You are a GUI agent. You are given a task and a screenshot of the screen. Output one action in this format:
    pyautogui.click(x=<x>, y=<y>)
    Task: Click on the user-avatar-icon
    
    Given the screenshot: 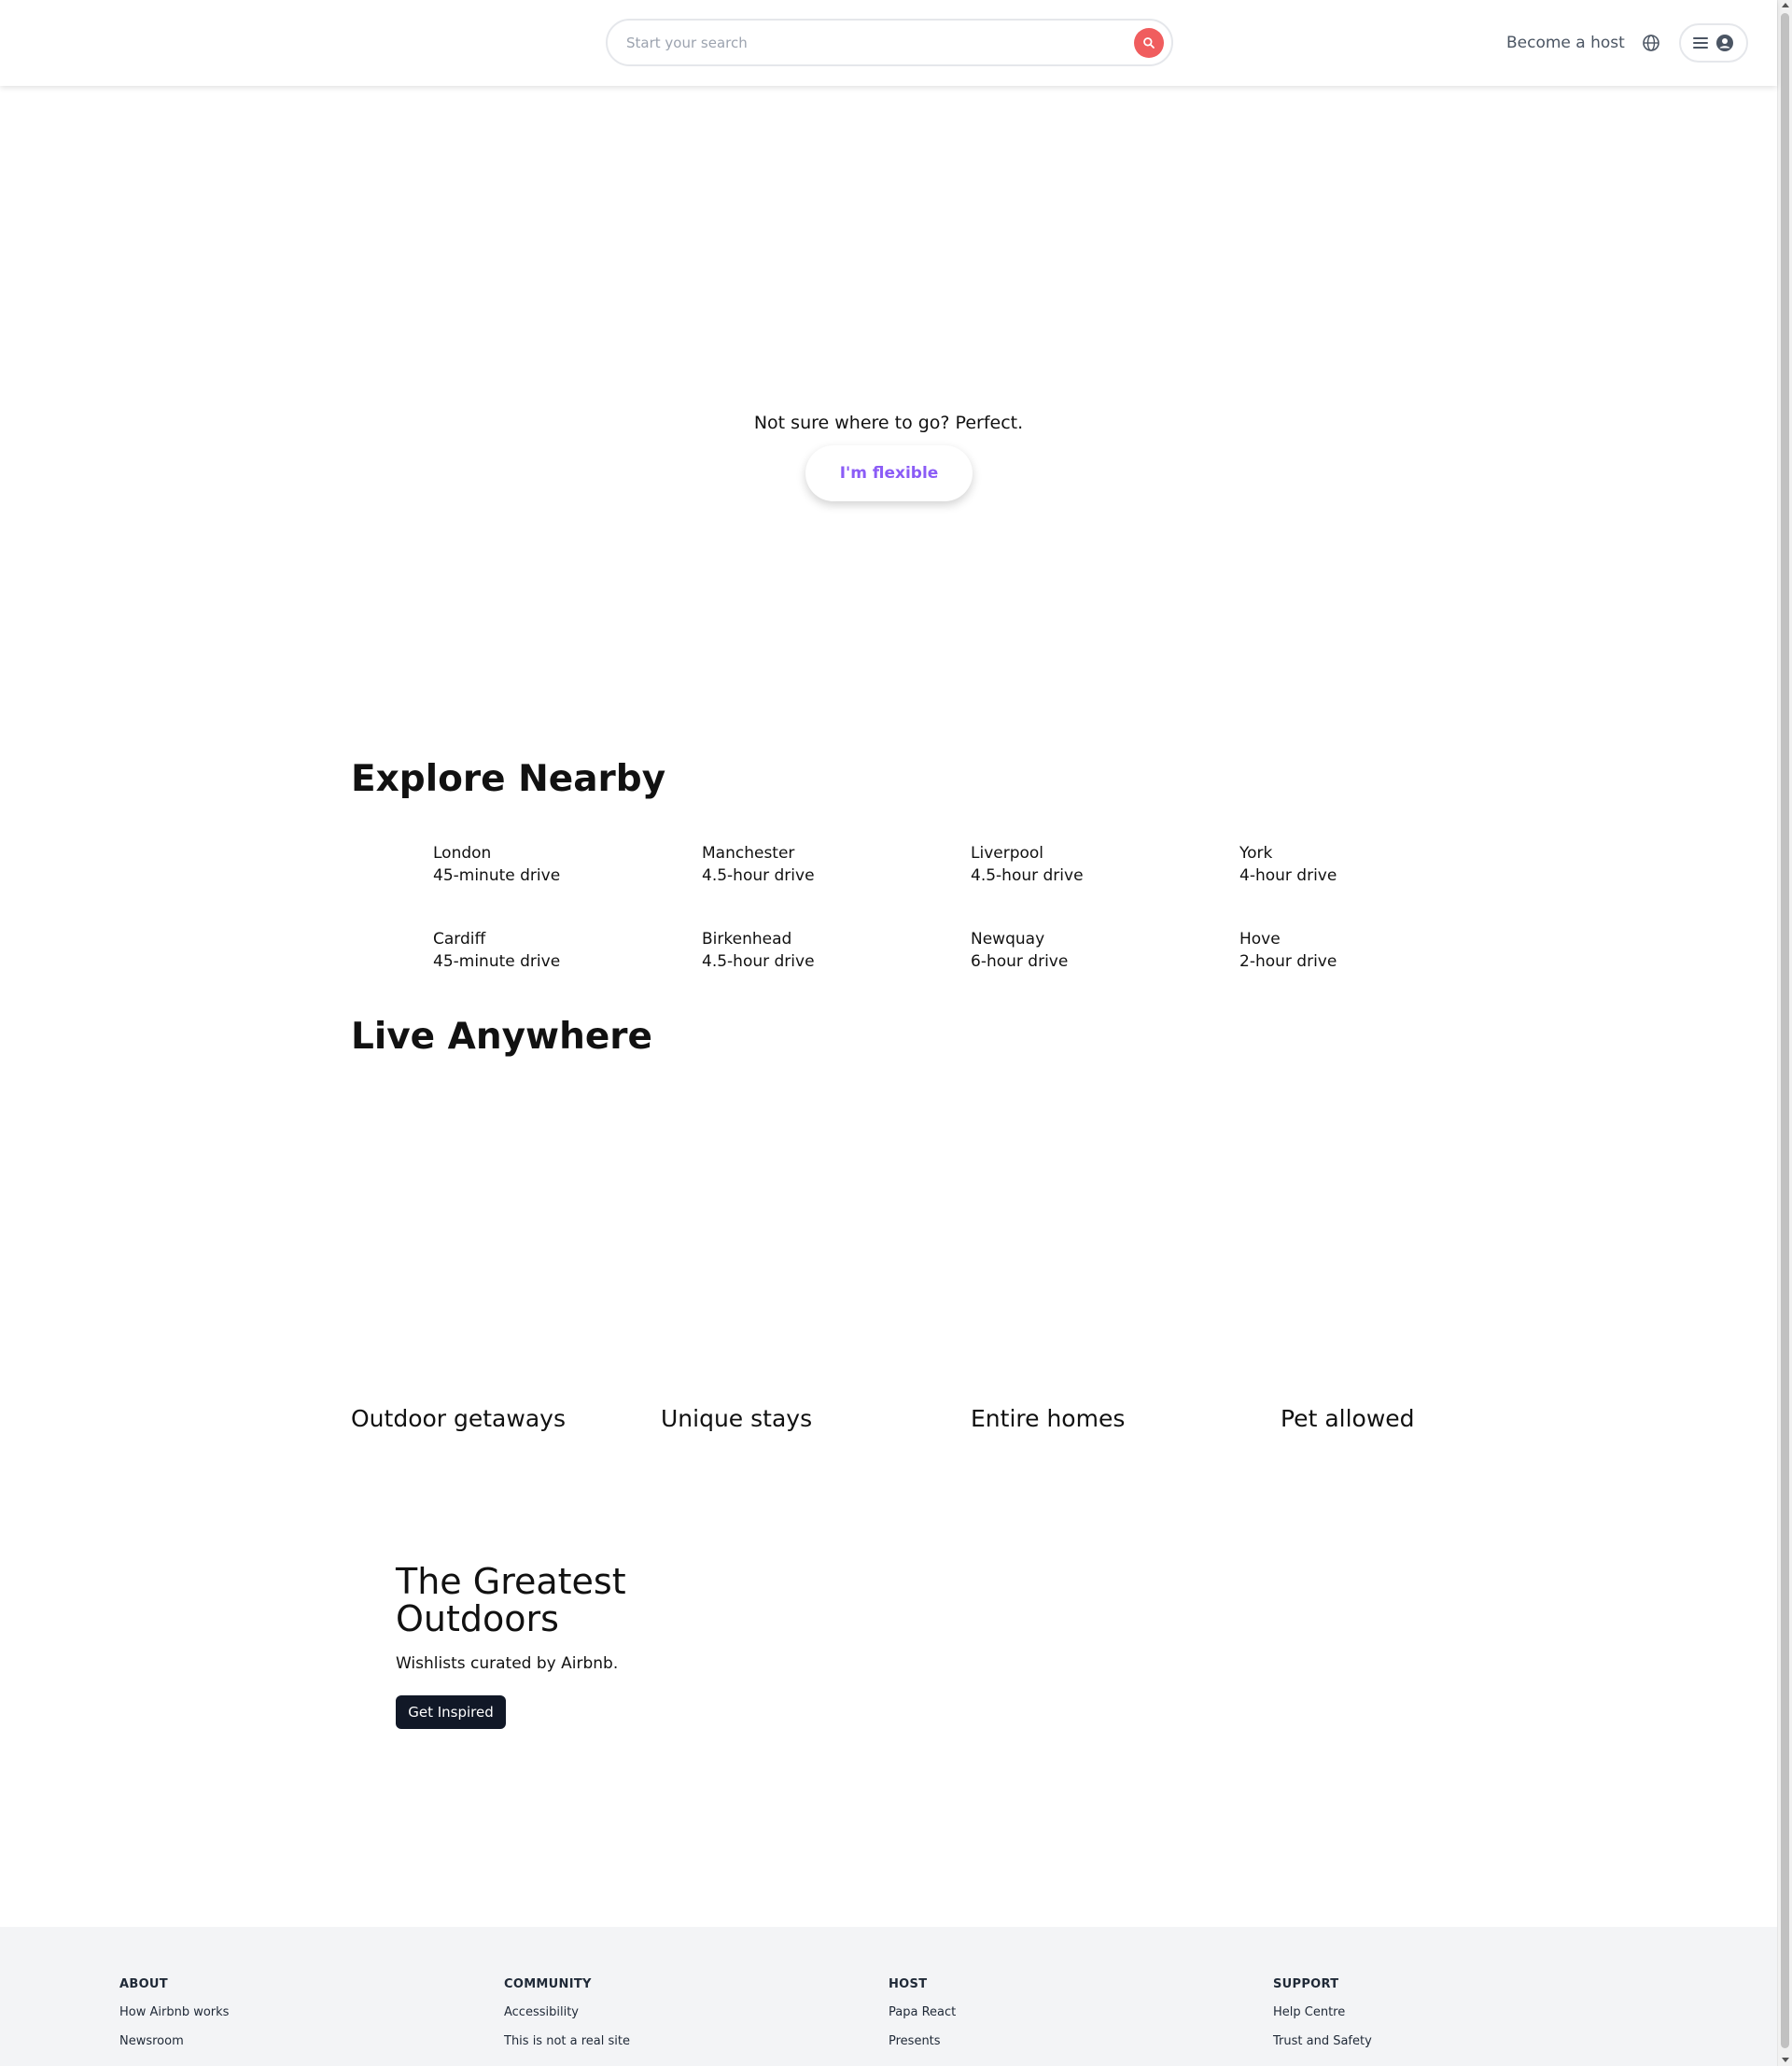 What is the action you would take?
    pyautogui.click(x=1725, y=43)
    